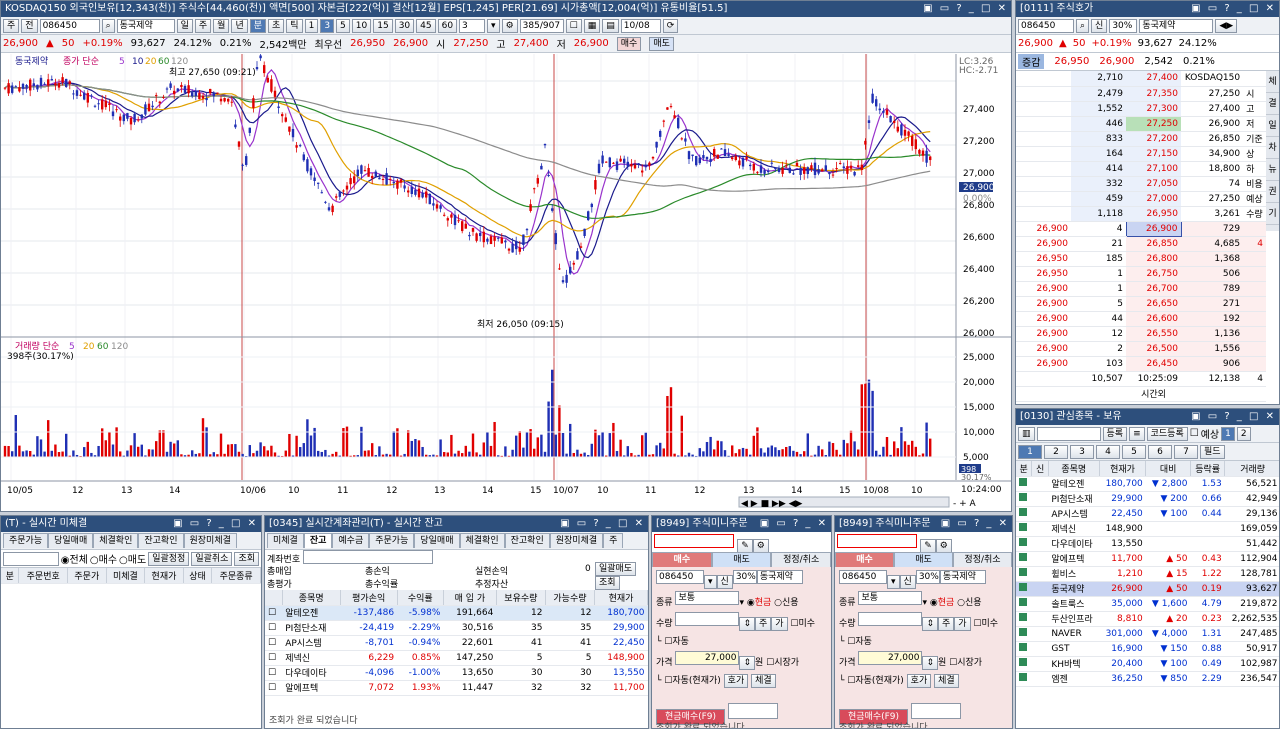 The image size is (1280, 729). What do you see at coordinates (221, 25) in the screenshot?
I see `period-month: 월` at bounding box center [221, 25].